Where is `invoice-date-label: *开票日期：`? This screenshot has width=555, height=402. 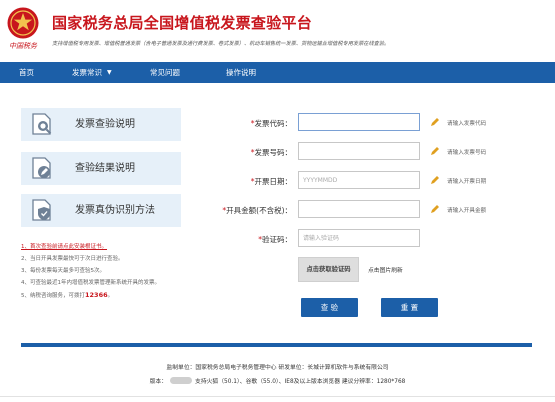
invoice-date-label: *开票日期： is located at coordinates (252, 181).